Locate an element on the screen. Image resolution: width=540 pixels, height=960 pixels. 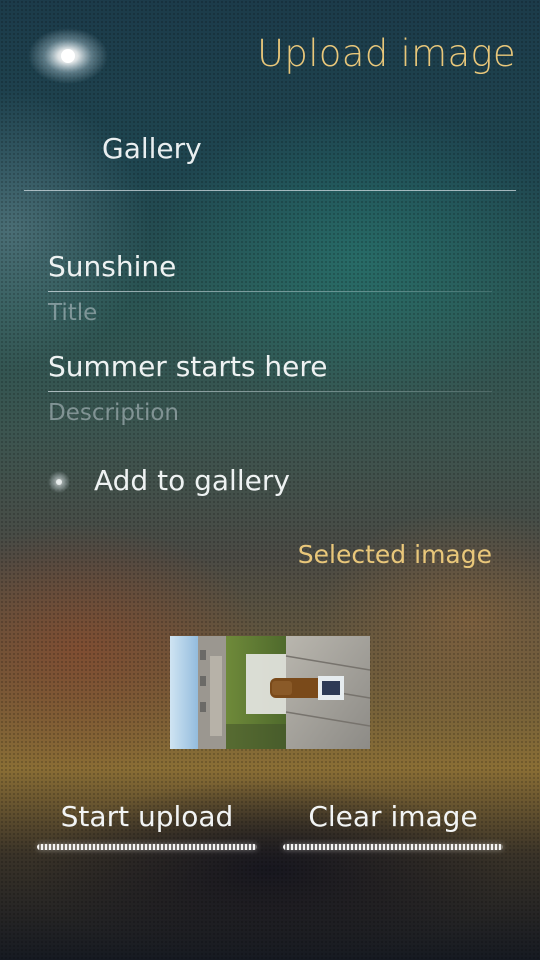
clear-image-button: Clear image is located at coordinates (393, 826).